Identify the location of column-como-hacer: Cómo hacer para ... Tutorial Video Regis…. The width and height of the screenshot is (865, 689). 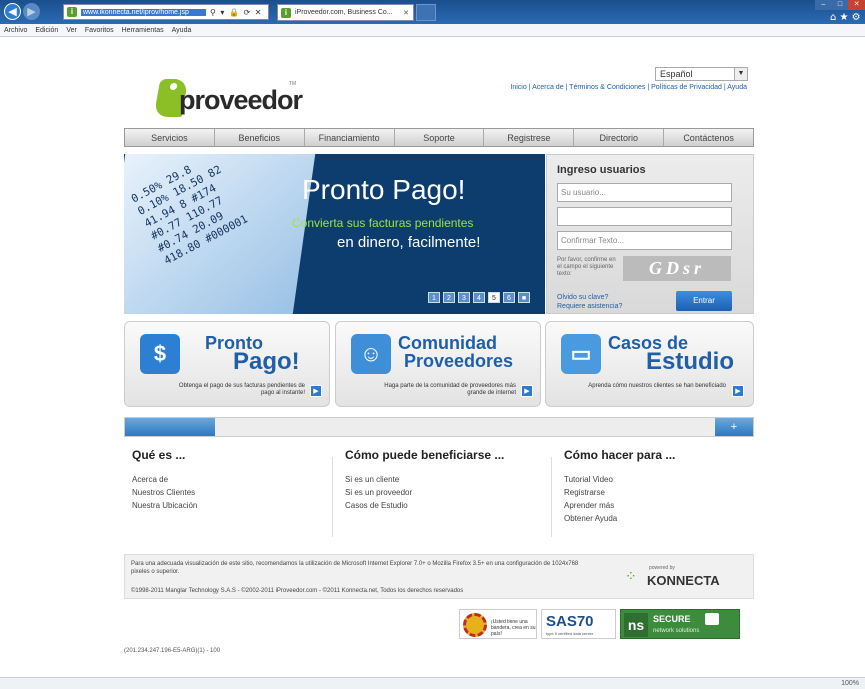
(659, 486).